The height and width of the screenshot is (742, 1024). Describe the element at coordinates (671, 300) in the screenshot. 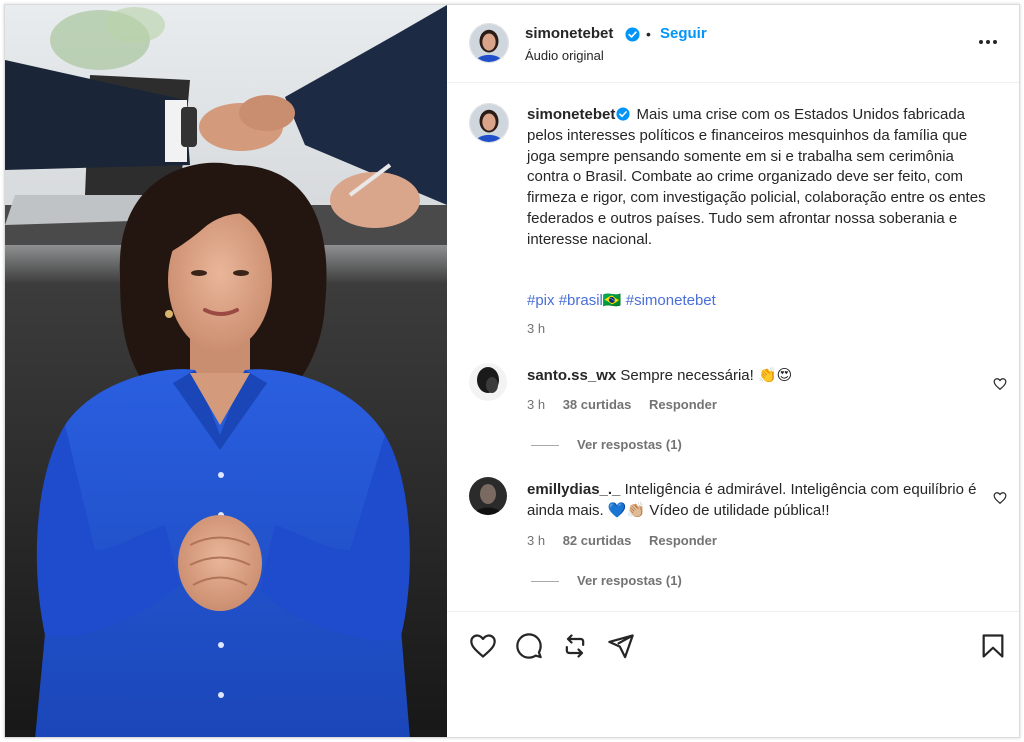

I see `hashtag-link: #simonetebet` at that location.